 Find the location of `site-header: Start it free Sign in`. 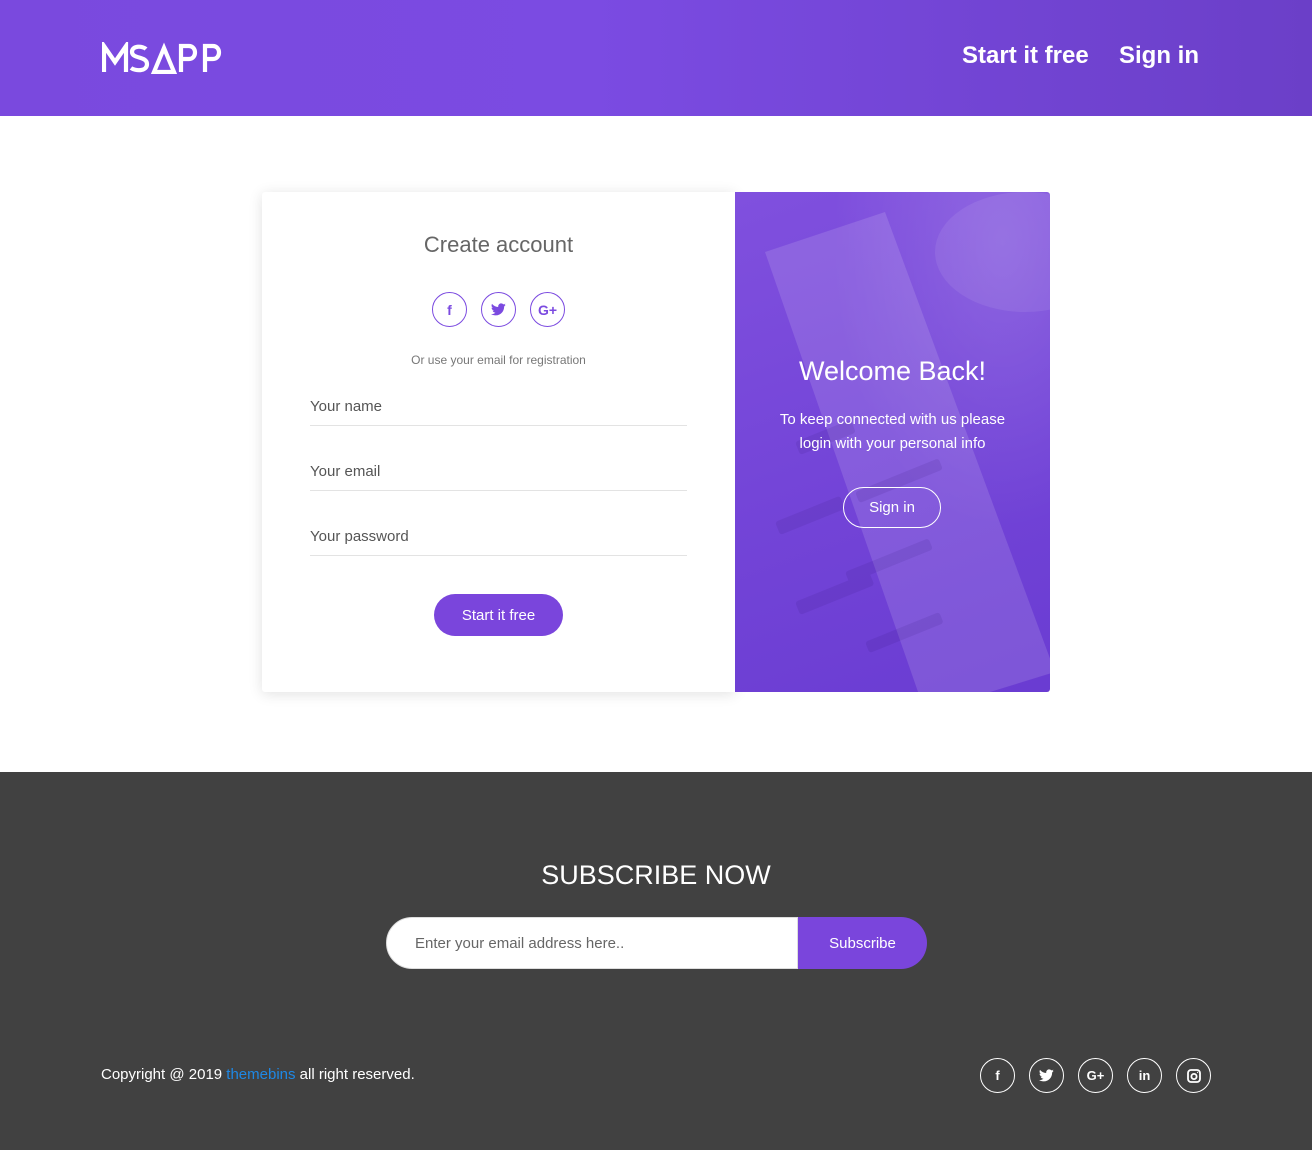

site-header: Start it free Sign in is located at coordinates (656, 58).